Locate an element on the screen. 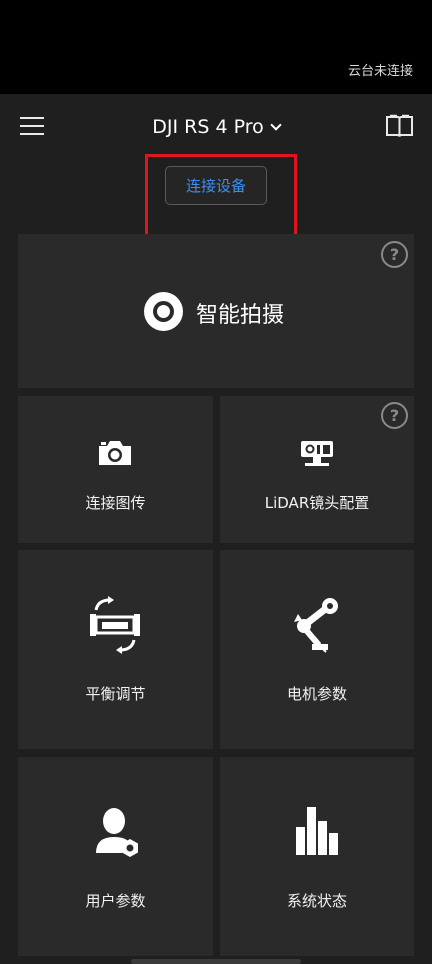  tile-motor-params: 电机参数 is located at coordinates (317, 649).